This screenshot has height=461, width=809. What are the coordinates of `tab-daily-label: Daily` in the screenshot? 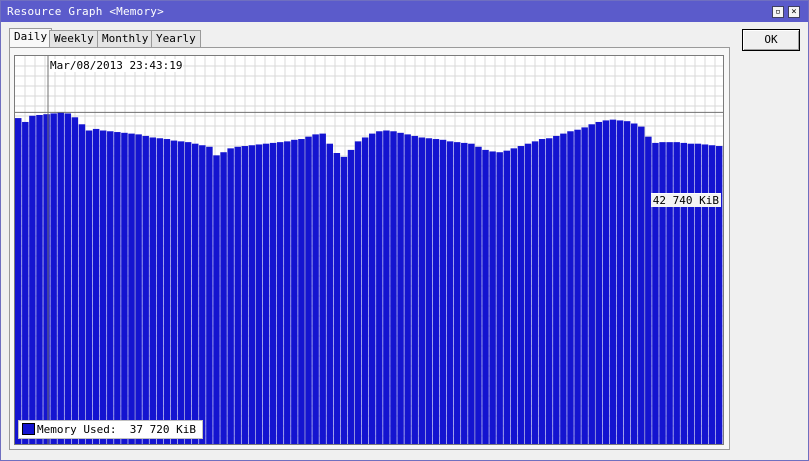 It's located at (31, 36).